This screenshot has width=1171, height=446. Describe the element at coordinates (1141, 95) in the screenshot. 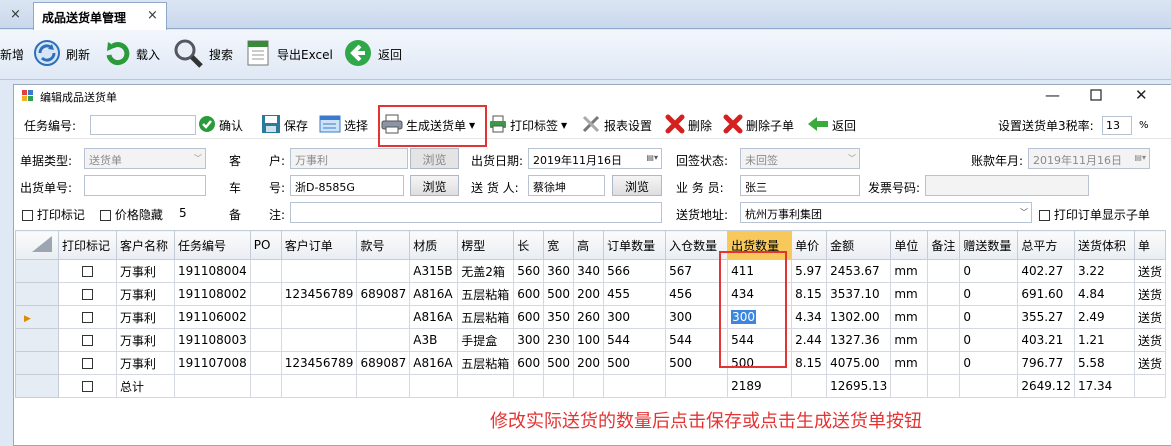

I see `window-close-icon: ✕` at that location.